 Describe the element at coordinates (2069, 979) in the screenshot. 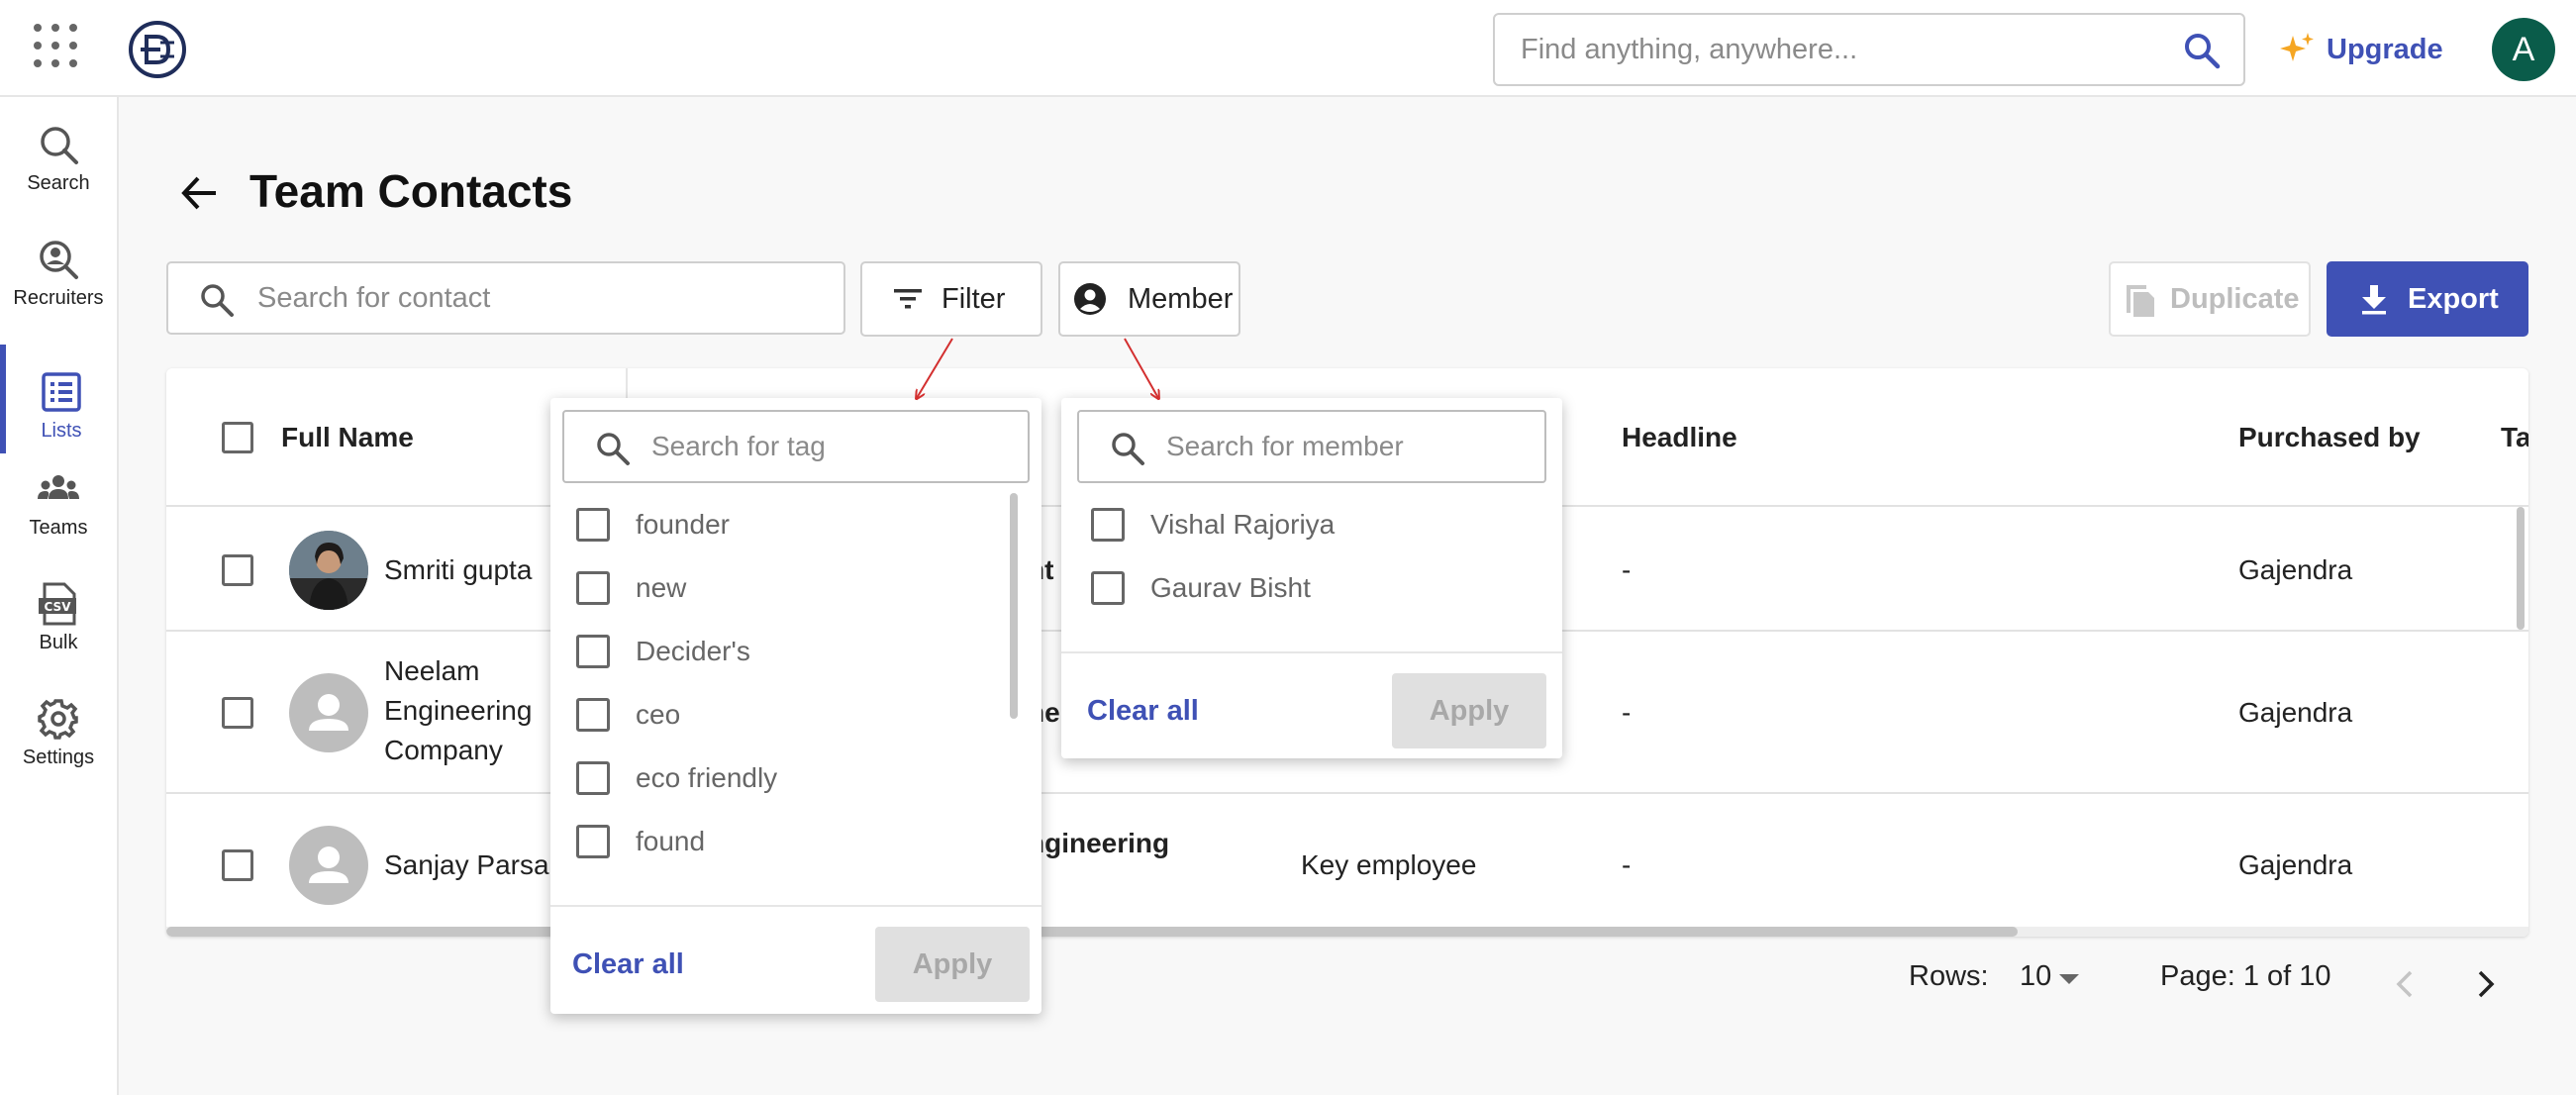

I see `dropdown-arrow-icon` at that location.